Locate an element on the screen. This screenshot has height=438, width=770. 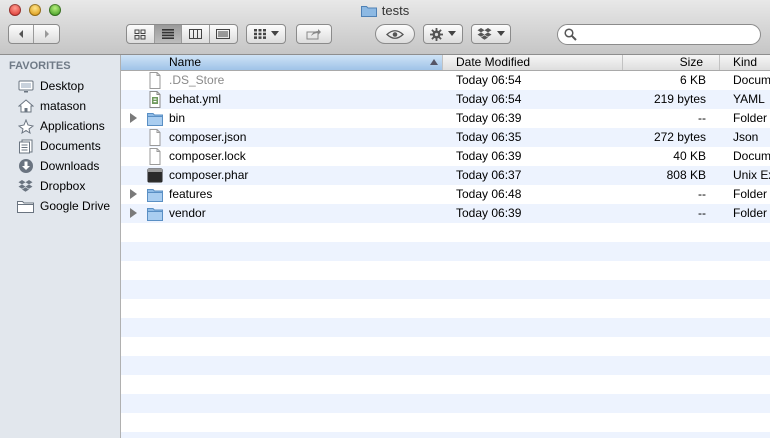
column-header-label: Kind is located at coordinates (745, 62).